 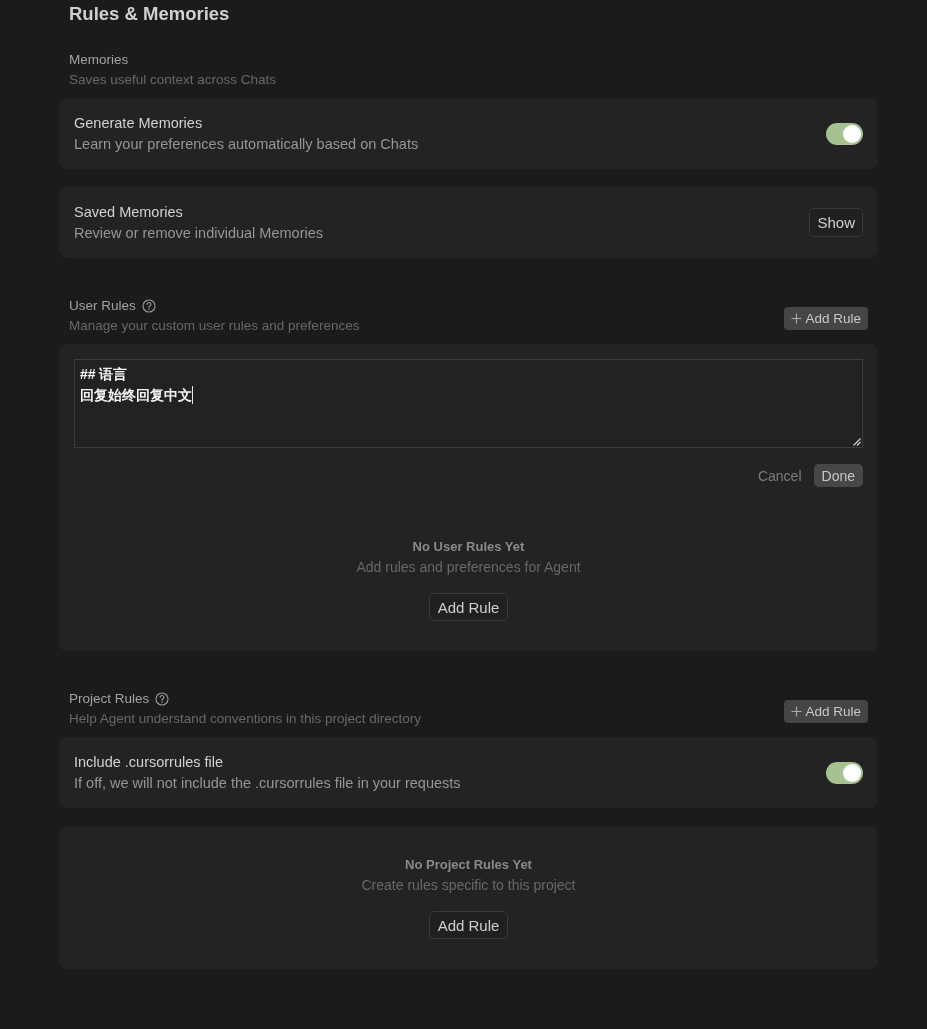 What do you see at coordinates (99, 60) in the screenshot?
I see `section-label: Memories` at bounding box center [99, 60].